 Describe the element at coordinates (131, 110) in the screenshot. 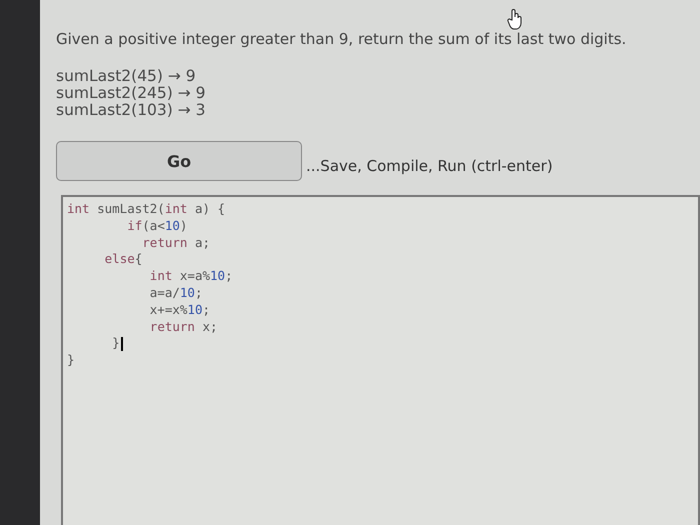

I see `example-line: sumLast2(103) → 3` at that location.